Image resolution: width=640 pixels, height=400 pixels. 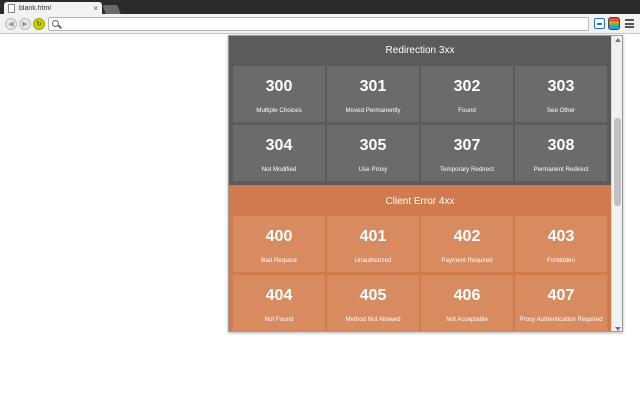 What do you see at coordinates (561, 110) in the screenshot?
I see `status-label: See Other` at bounding box center [561, 110].